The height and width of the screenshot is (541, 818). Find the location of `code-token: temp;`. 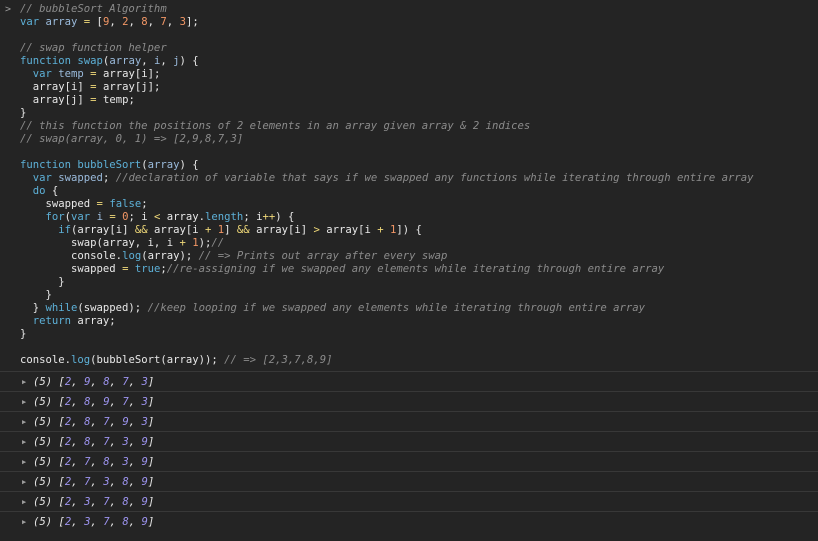

code-token: temp; is located at coordinates (118, 100).